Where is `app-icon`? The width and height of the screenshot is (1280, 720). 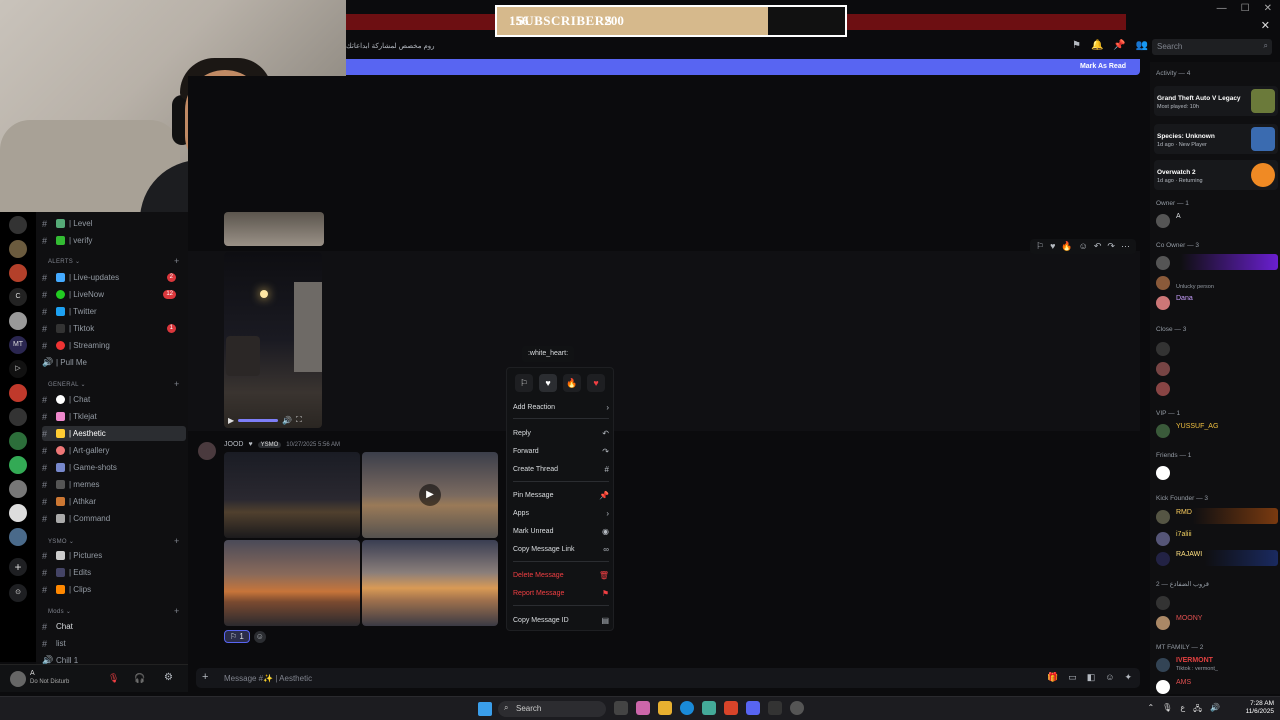 app-icon is located at coordinates (797, 708).